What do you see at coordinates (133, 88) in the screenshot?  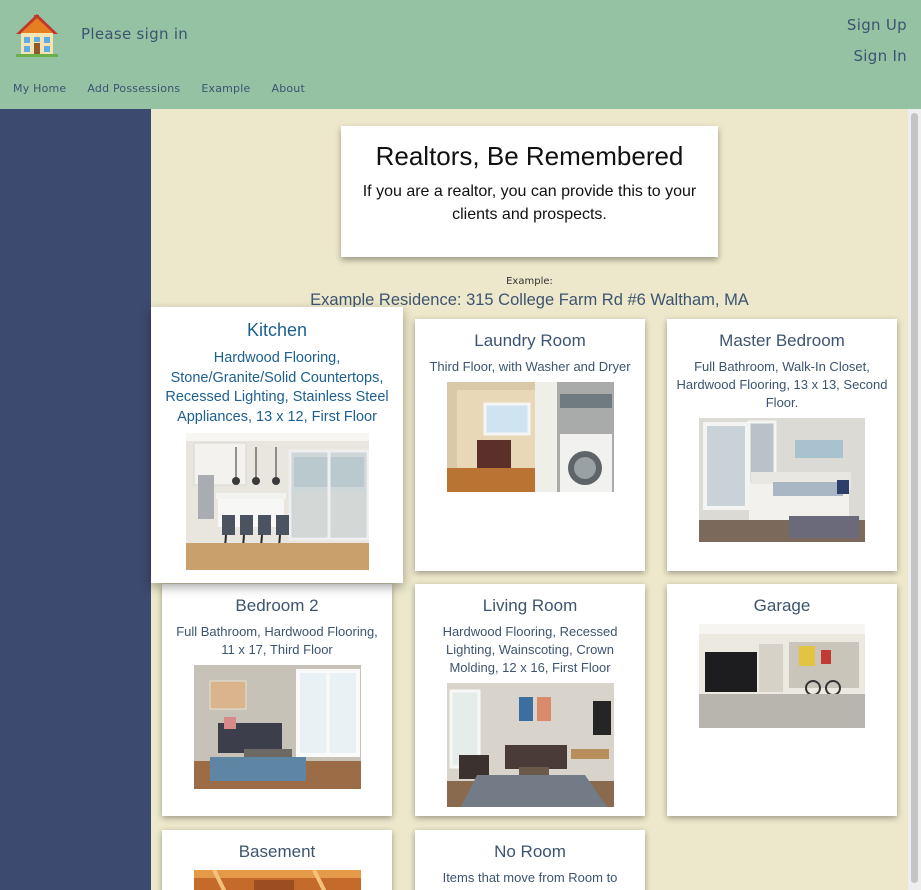 I see `nav-add-possessions: Add Possessions` at bounding box center [133, 88].